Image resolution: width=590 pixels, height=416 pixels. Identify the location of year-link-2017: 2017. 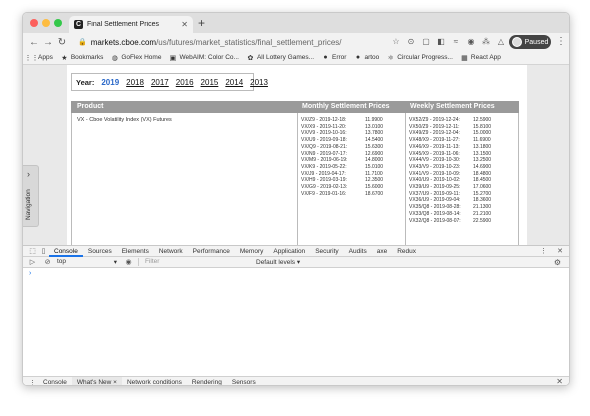
(160, 82).